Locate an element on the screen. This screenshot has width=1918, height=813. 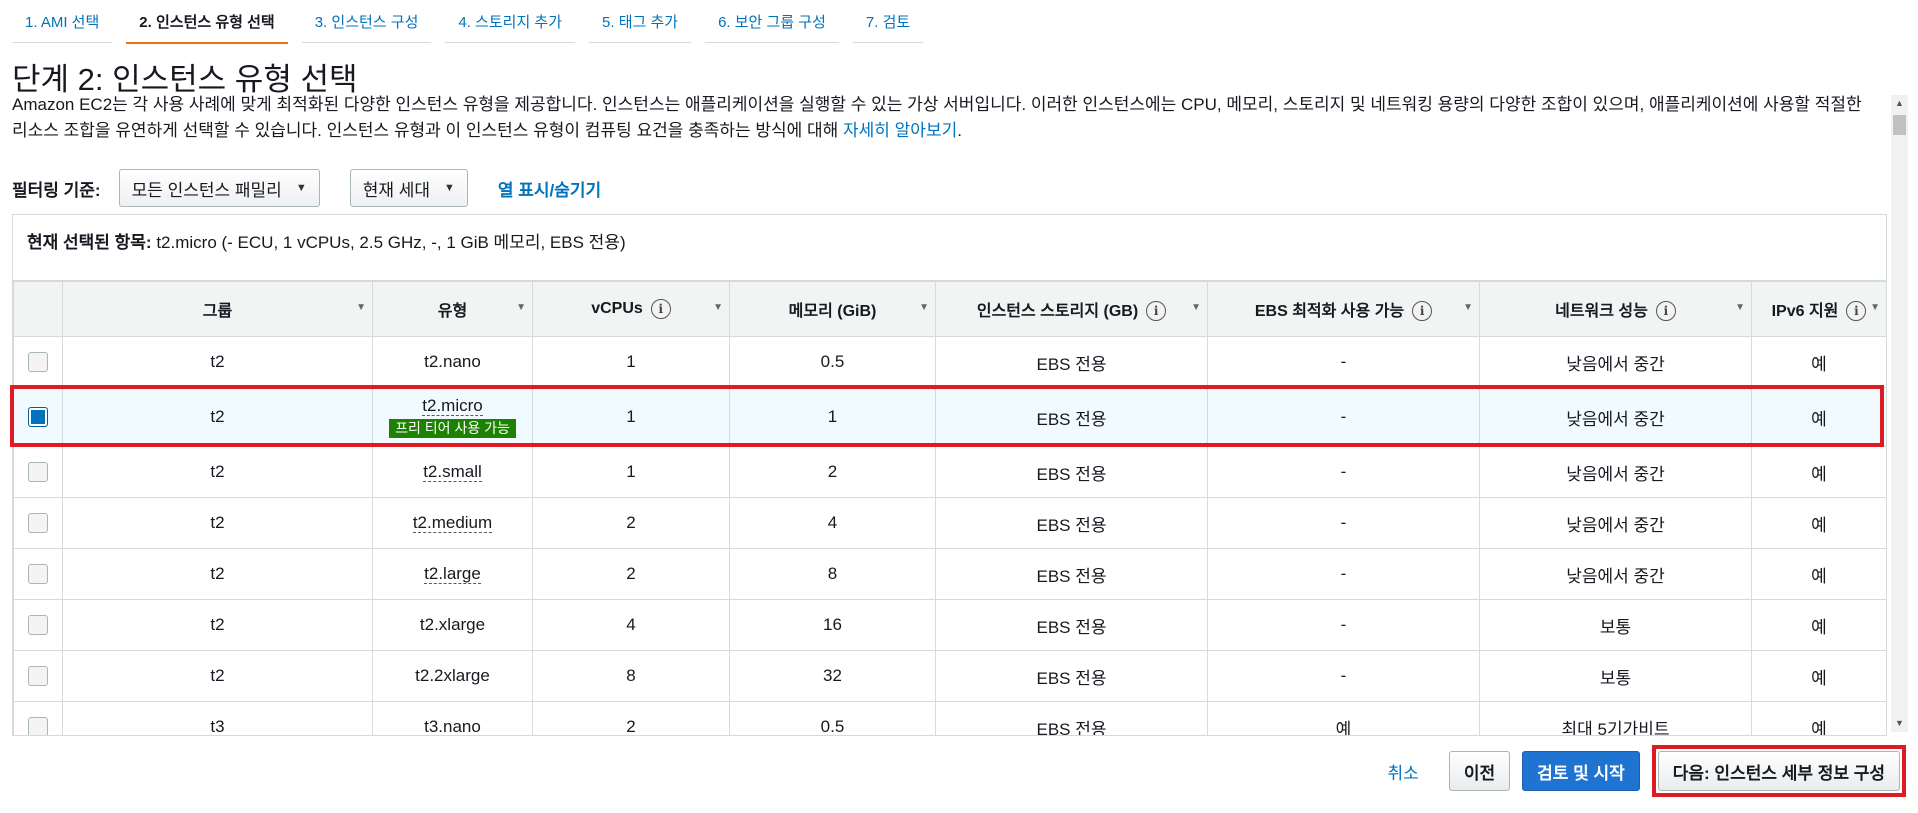
table-row: t3 t3.nano 2 0.5 EBS 전용 예 최대 5기가비트 예 is located at coordinates (949, 718).